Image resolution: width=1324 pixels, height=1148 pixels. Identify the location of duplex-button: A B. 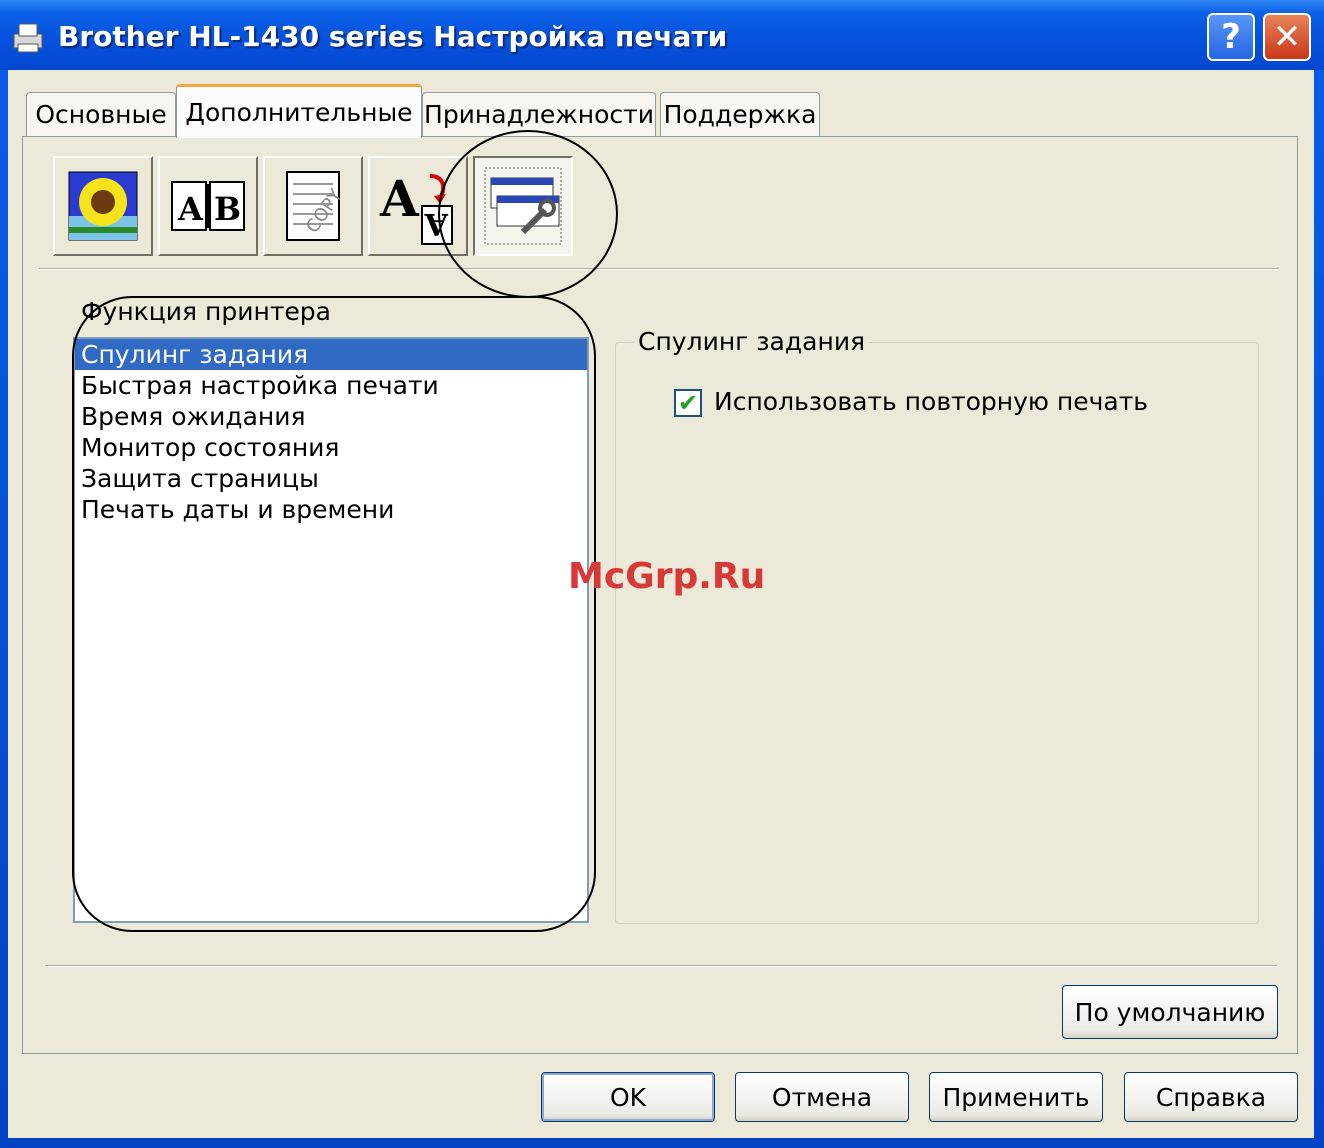
(208, 206).